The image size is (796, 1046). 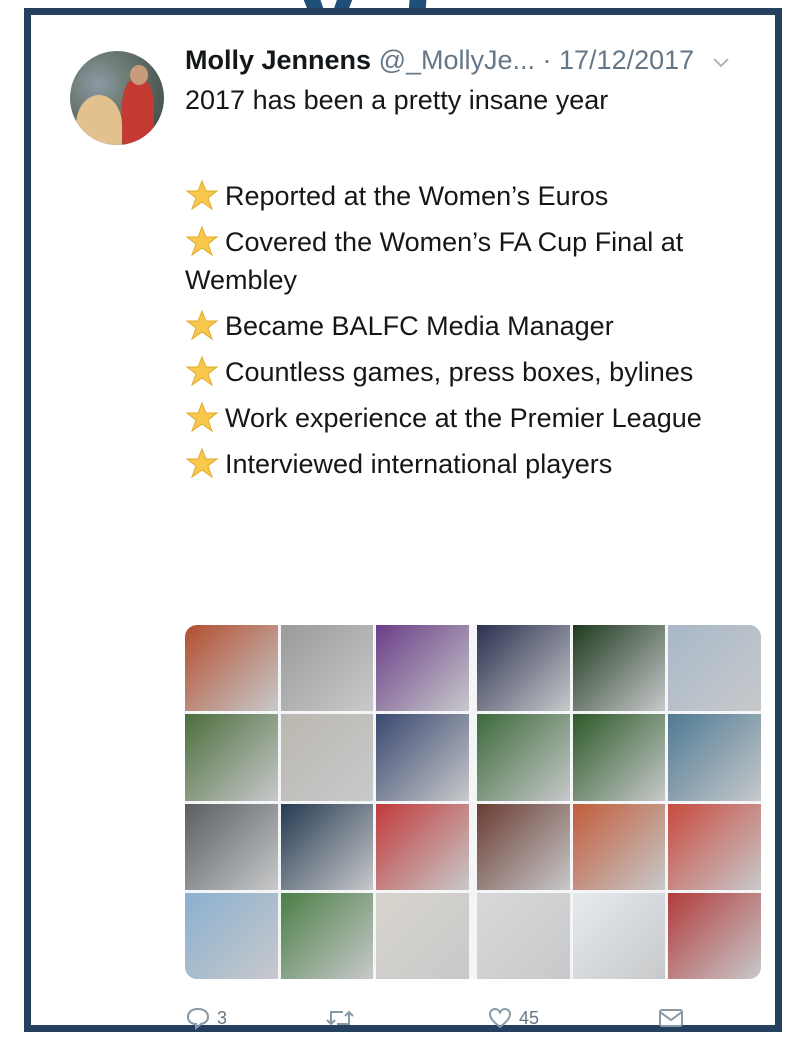 What do you see at coordinates (500, 1018) in the screenshot?
I see `heart-icon` at bounding box center [500, 1018].